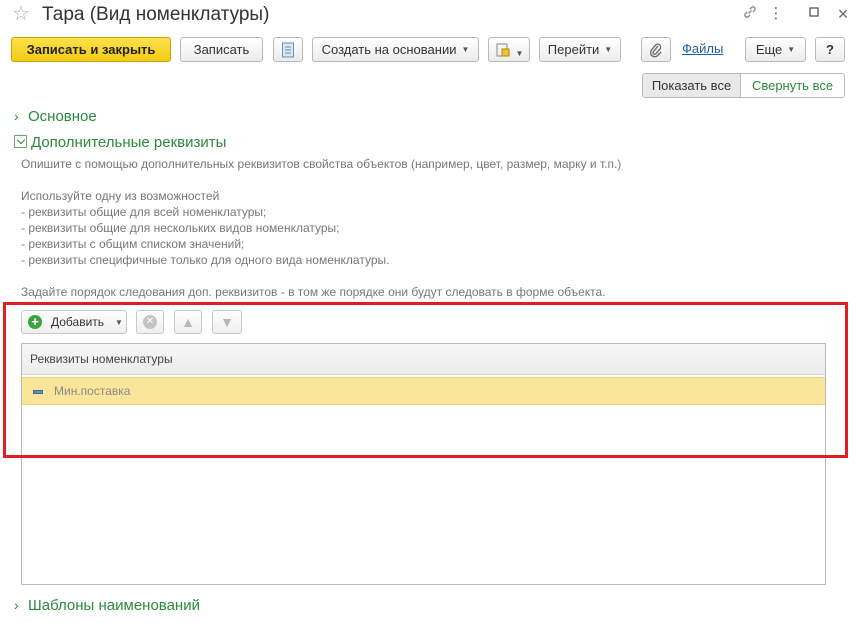  I want to click on document-list-button, so click(288, 49).